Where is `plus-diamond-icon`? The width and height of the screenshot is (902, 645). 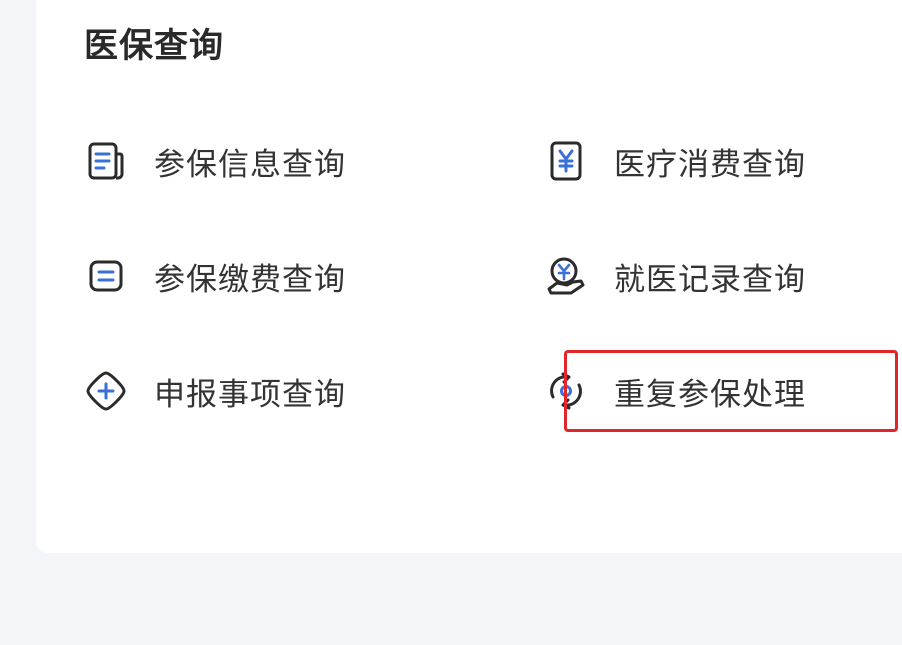
plus-diamond-icon is located at coordinates (106, 391).